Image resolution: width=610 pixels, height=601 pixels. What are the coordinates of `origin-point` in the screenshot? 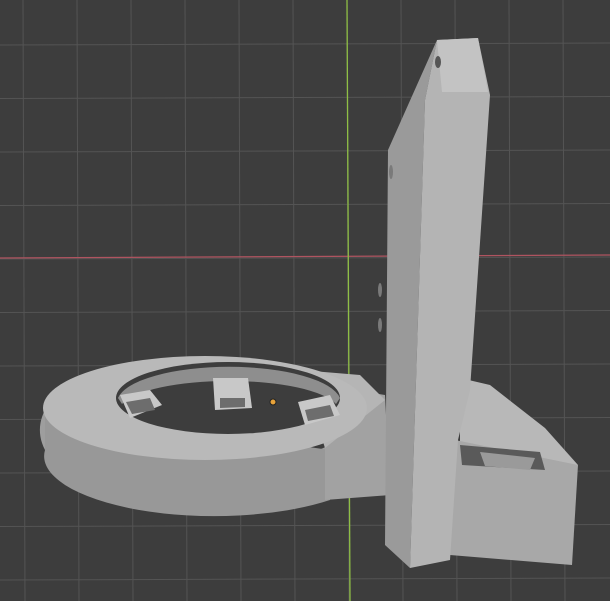 It's located at (273, 402).